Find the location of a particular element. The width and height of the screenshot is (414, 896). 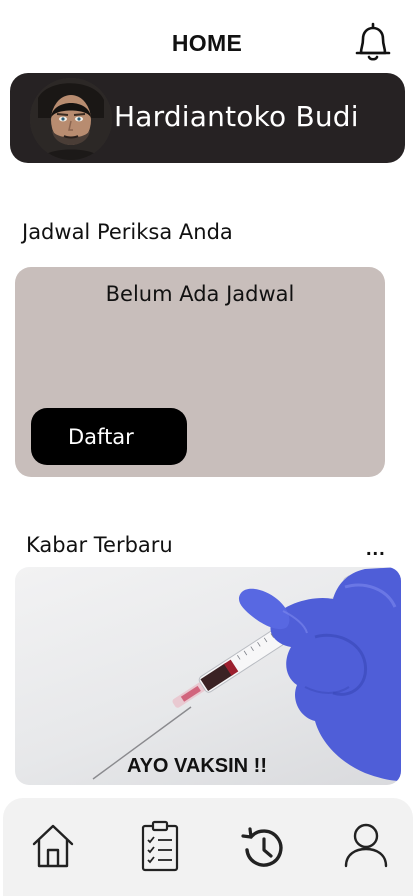

avatar is located at coordinates (71, 119).